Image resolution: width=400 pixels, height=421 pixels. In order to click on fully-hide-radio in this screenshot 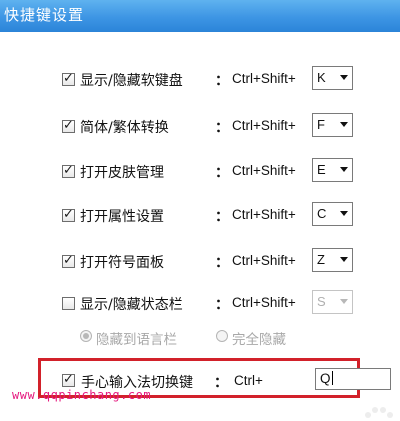, I will do `click(222, 336)`.